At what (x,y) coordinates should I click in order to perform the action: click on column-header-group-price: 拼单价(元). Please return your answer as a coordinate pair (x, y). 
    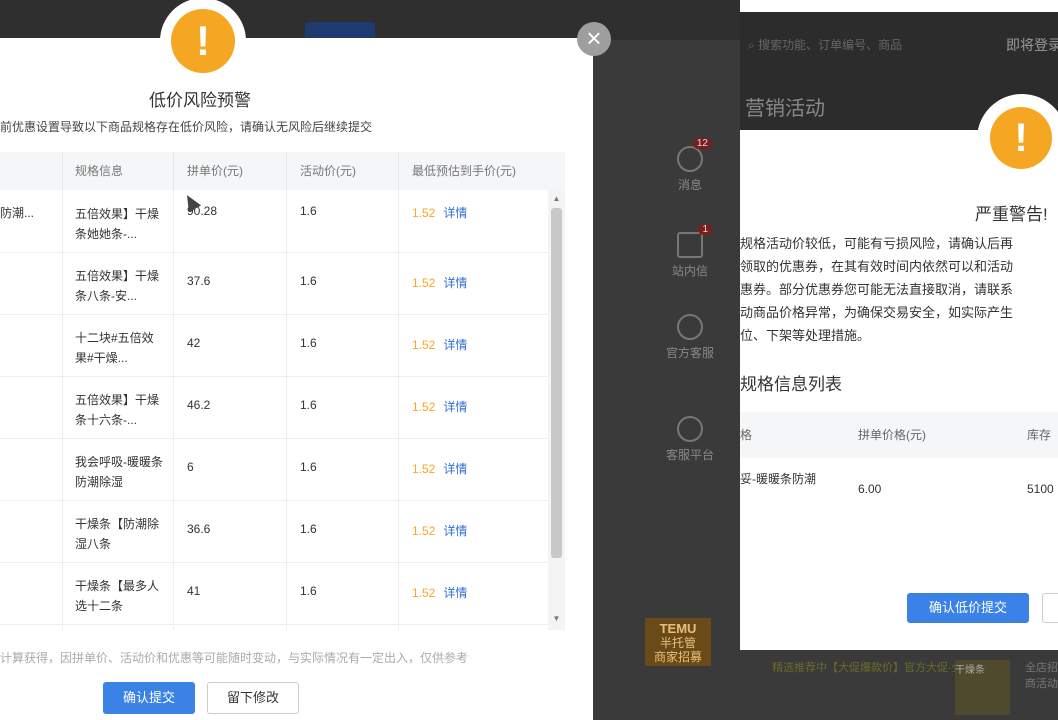
    Looking at the image, I should click on (215, 171).